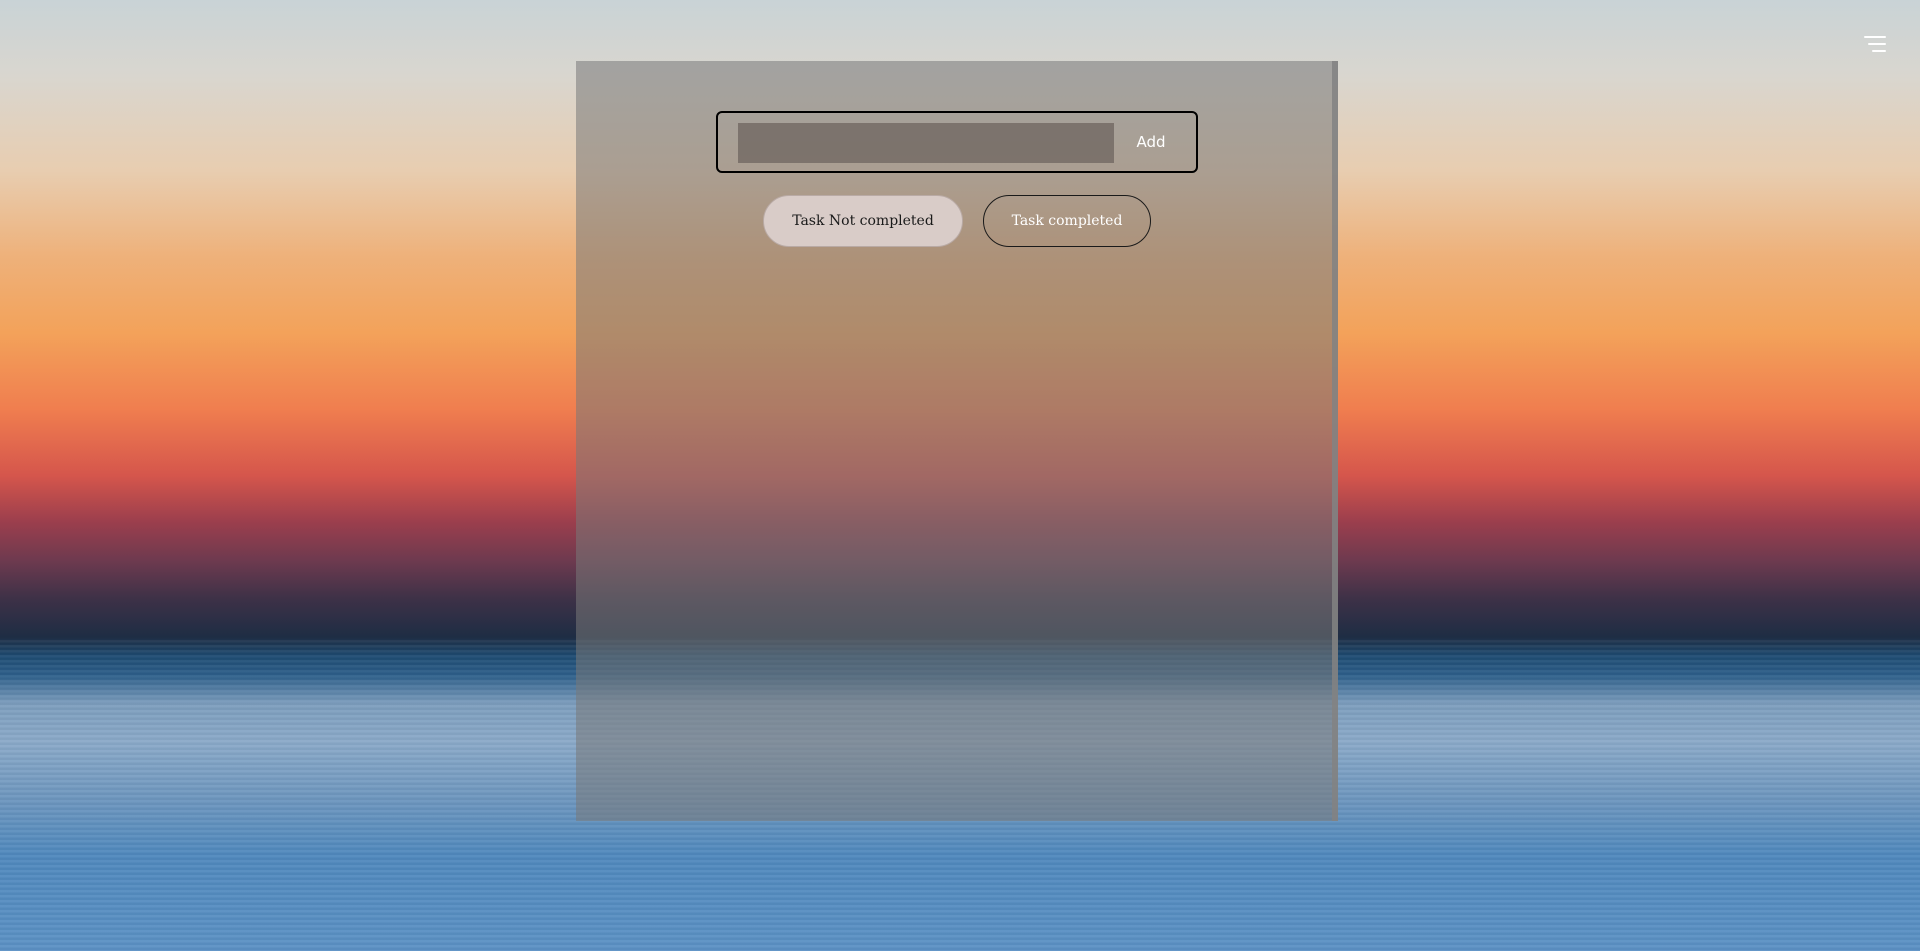  I want to click on task-input, so click(926, 143).